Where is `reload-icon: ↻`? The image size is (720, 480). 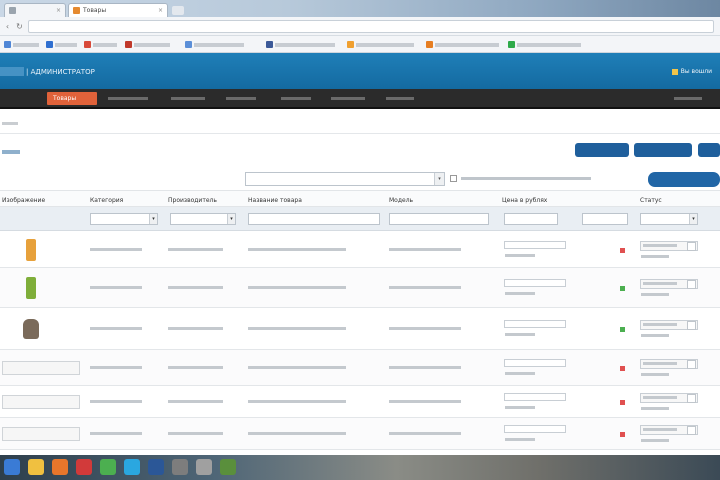 reload-icon: ↻ is located at coordinates (19, 26).